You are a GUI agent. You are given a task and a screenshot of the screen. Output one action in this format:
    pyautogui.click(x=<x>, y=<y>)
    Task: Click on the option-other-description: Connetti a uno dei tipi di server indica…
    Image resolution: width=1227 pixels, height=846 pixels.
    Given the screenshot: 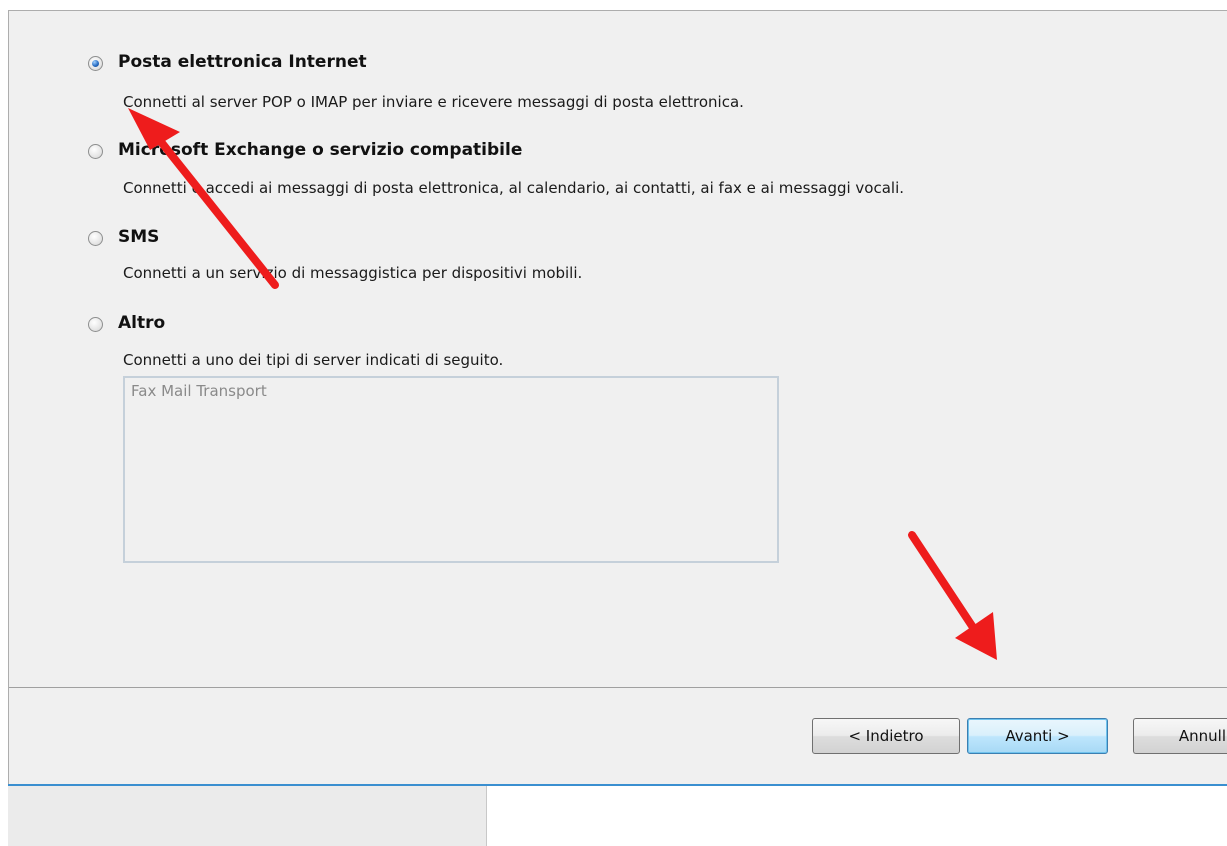 What is the action you would take?
    pyautogui.click(x=313, y=360)
    